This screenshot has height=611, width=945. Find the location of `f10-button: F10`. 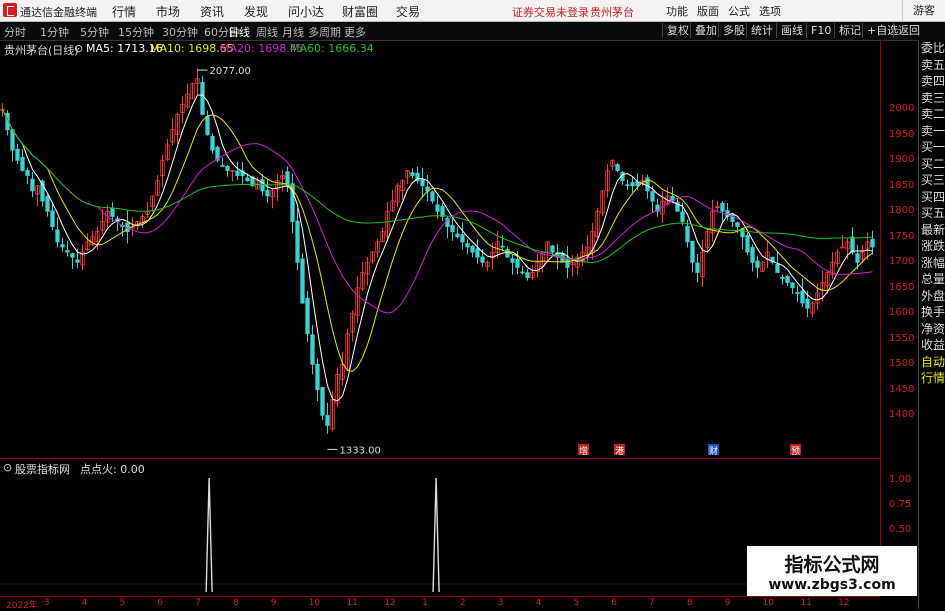

f10-button: F10 is located at coordinates (818, 30).